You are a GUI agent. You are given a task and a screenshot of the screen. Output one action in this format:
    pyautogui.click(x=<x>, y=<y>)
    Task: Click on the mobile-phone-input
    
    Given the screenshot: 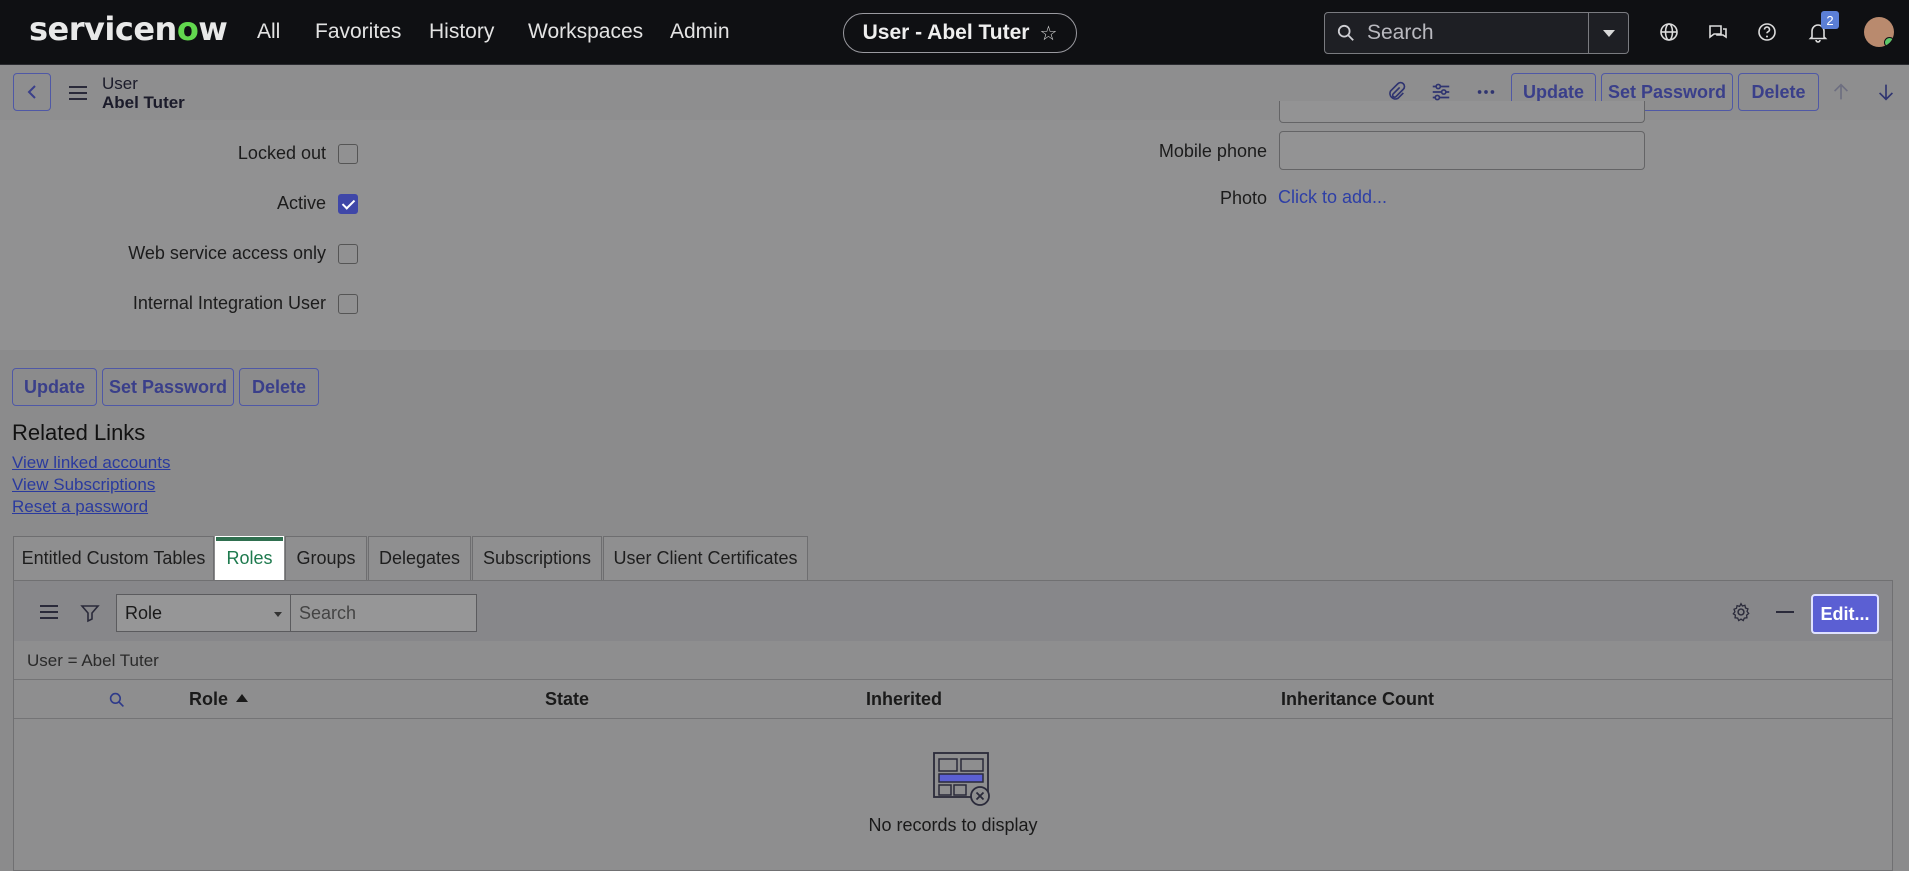 What is the action you would take?
    pyautogui.click(x=1462, y=150)
    